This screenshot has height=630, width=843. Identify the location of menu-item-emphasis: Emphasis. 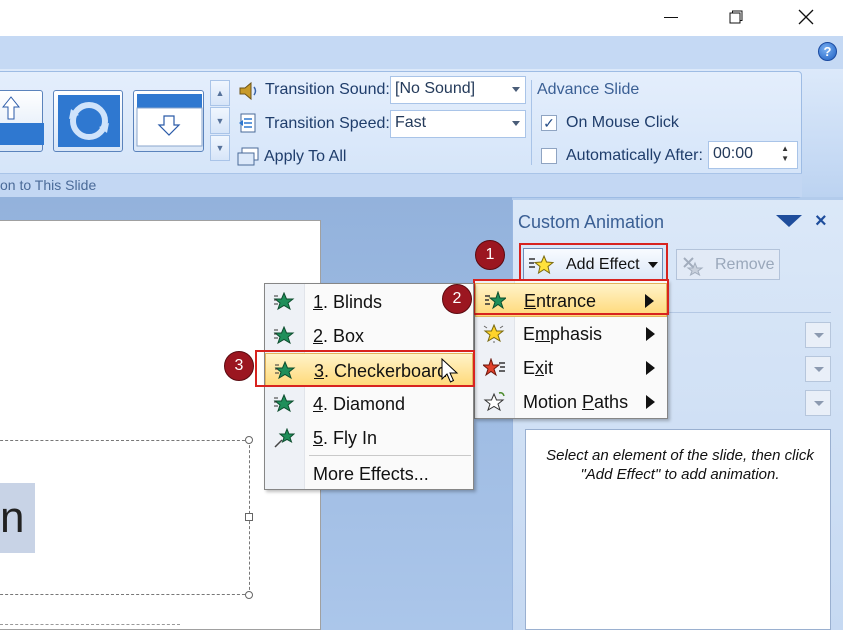
(571, 334).